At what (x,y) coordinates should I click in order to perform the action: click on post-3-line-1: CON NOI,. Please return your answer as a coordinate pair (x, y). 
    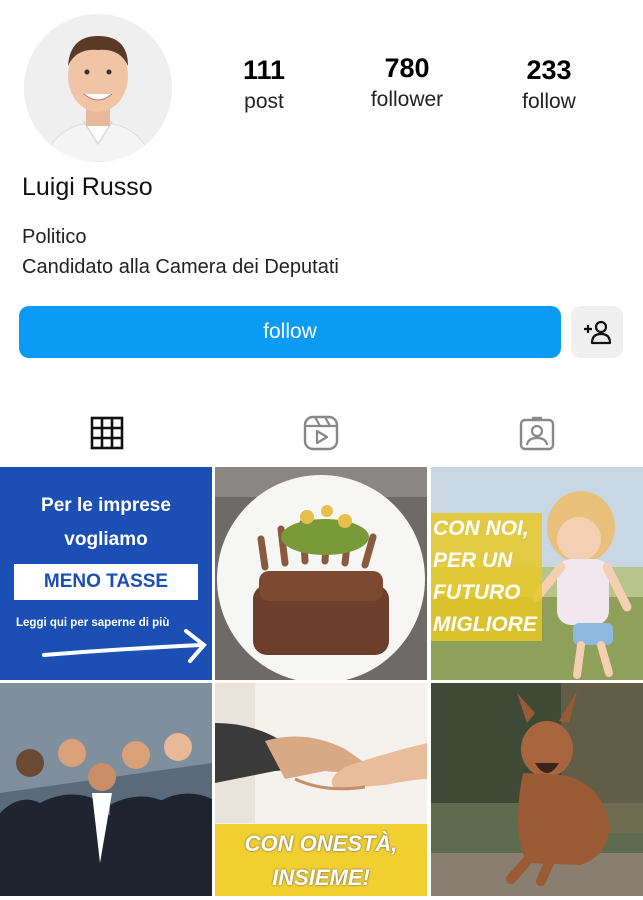
    Looking at the image, I should click on (481, 528).